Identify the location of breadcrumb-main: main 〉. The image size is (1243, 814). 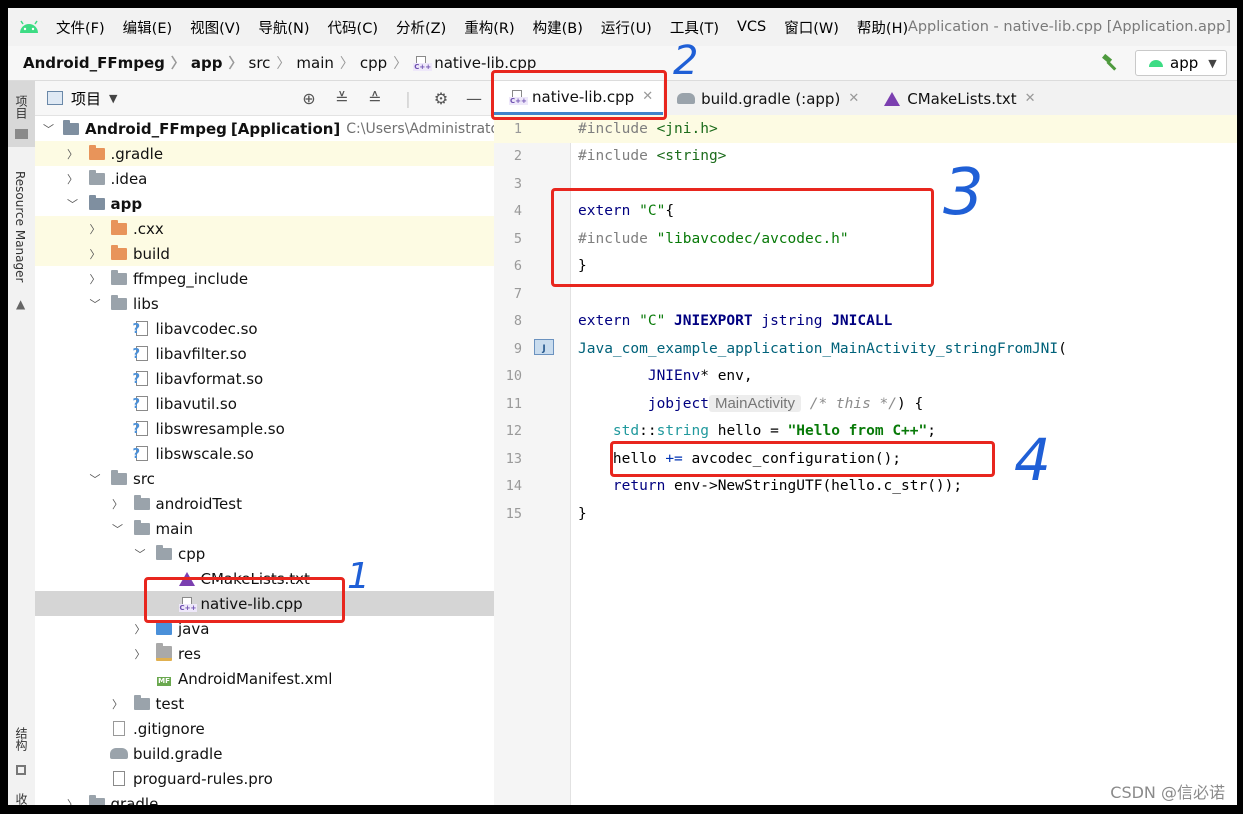
(324, 63).